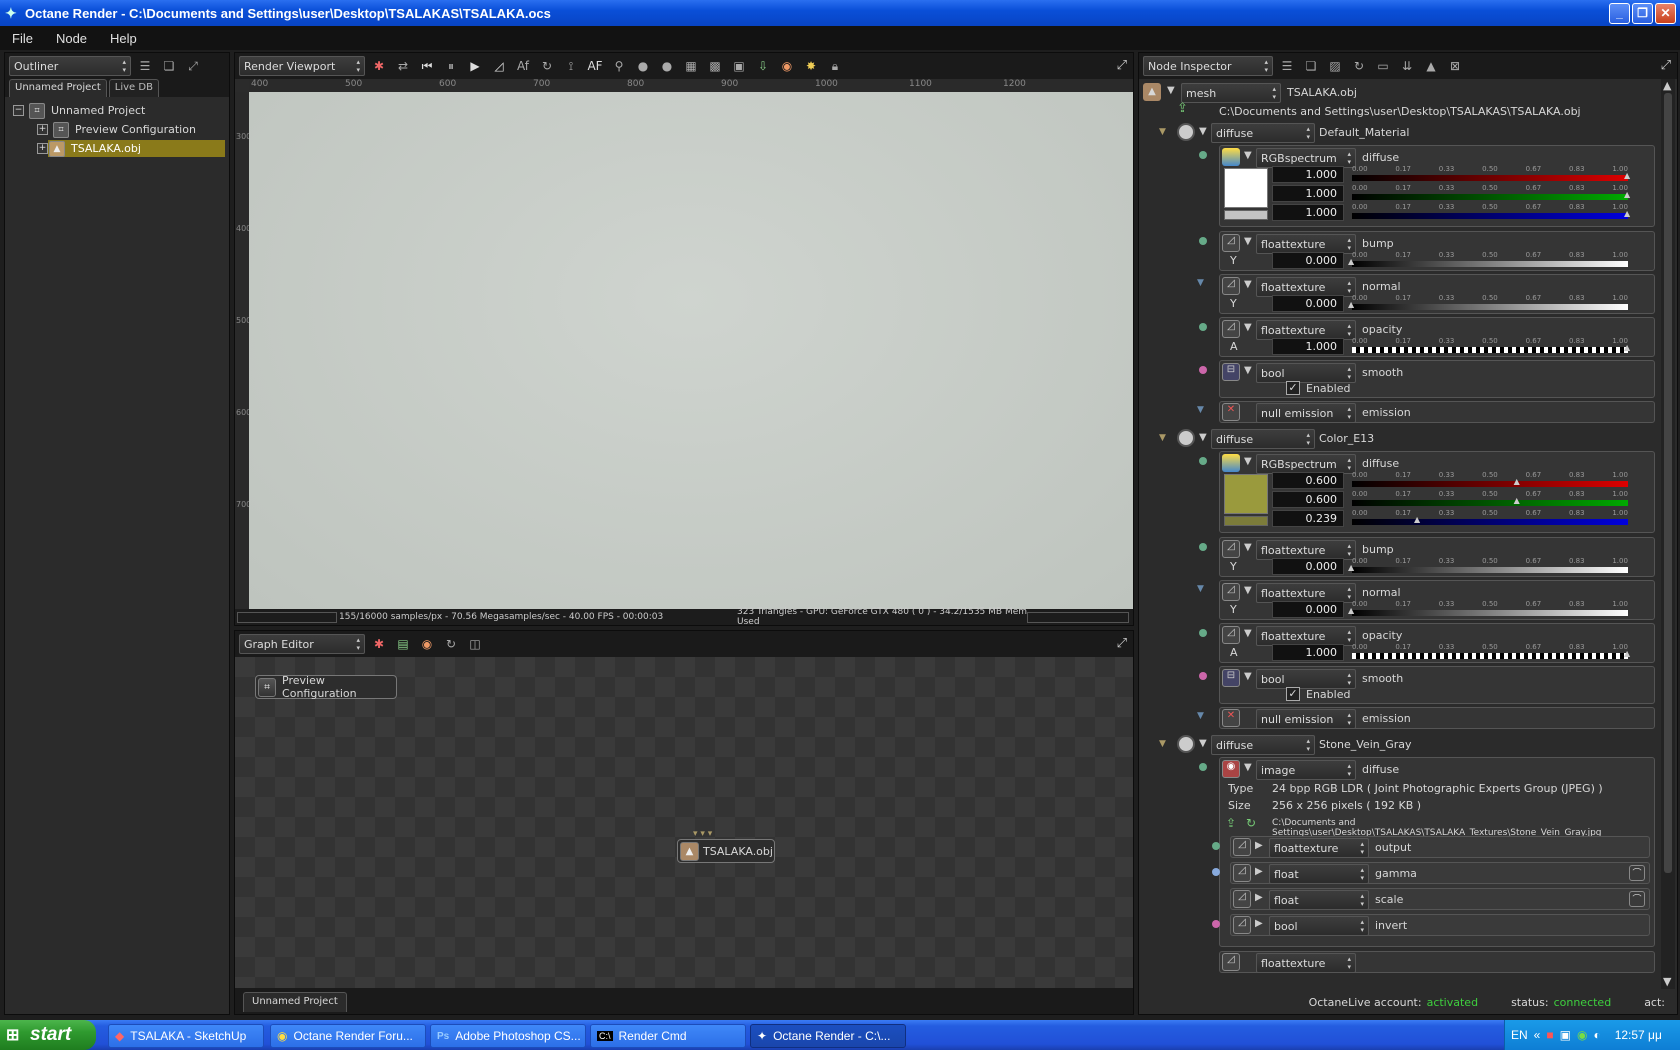 This screenshot has width=1680, height=1050. What do you see at coordinates (1335, 66) in the screenshot?
I see `image-icon: ▨` at bounding box center [1335, 66].